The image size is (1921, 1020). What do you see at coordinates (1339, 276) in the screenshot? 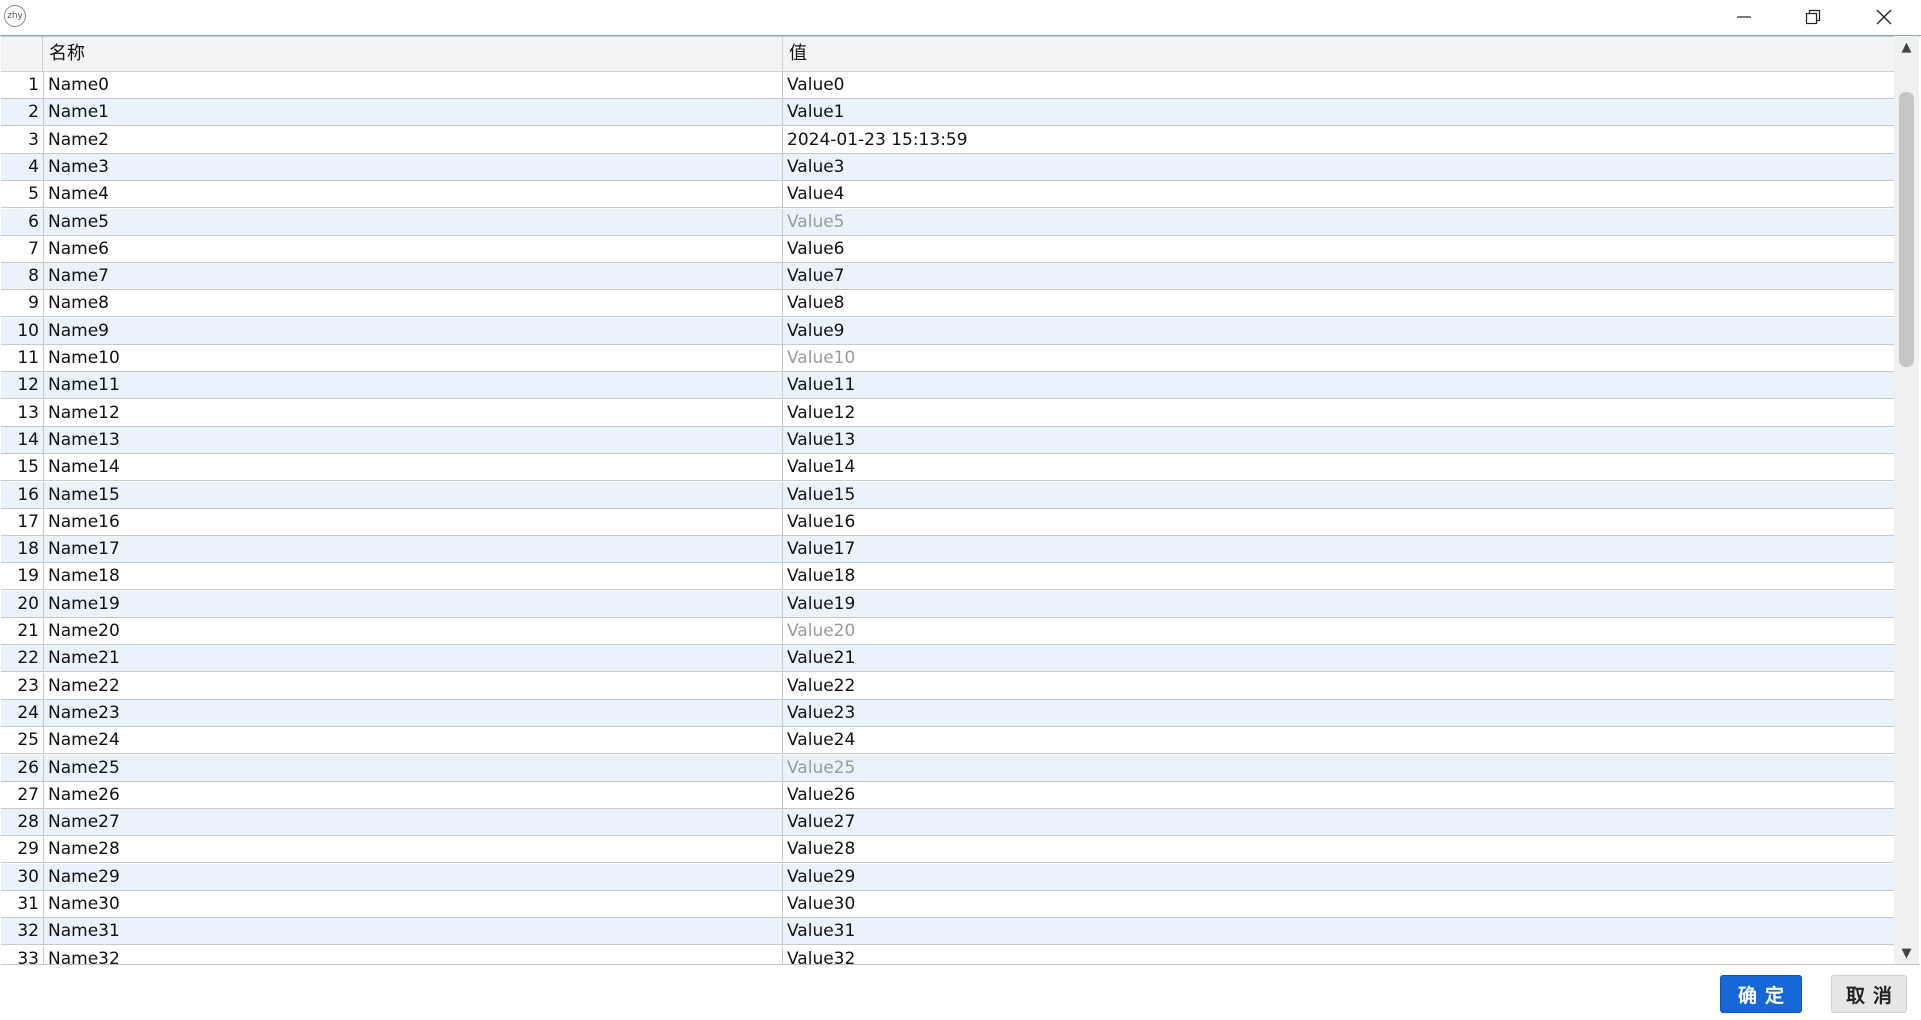
I see `cell-value: Value7` at bounding box center [1339, 276].